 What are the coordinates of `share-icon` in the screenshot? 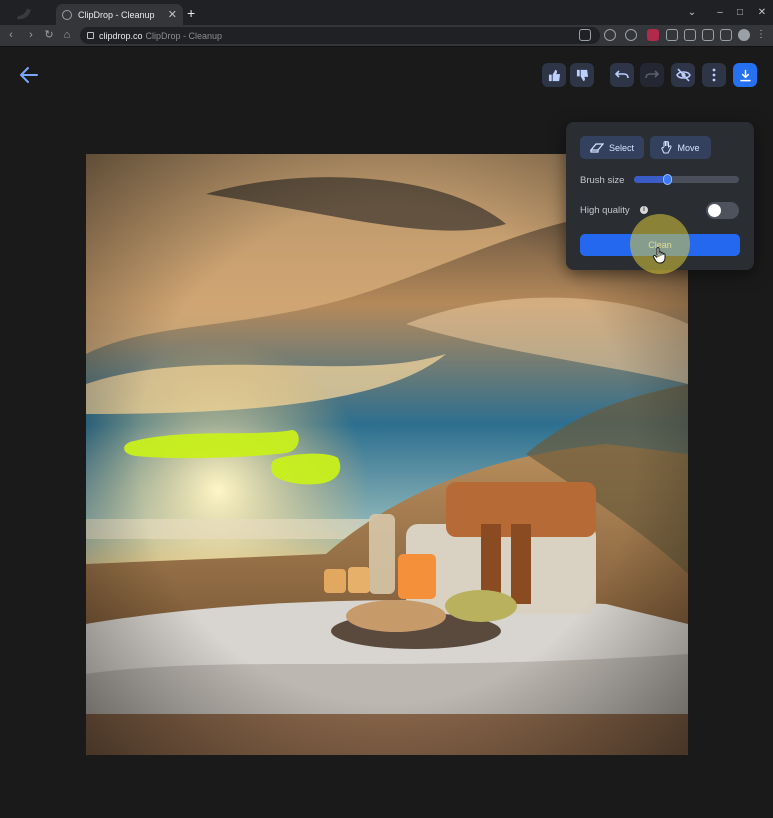 It's located at (585, 35).